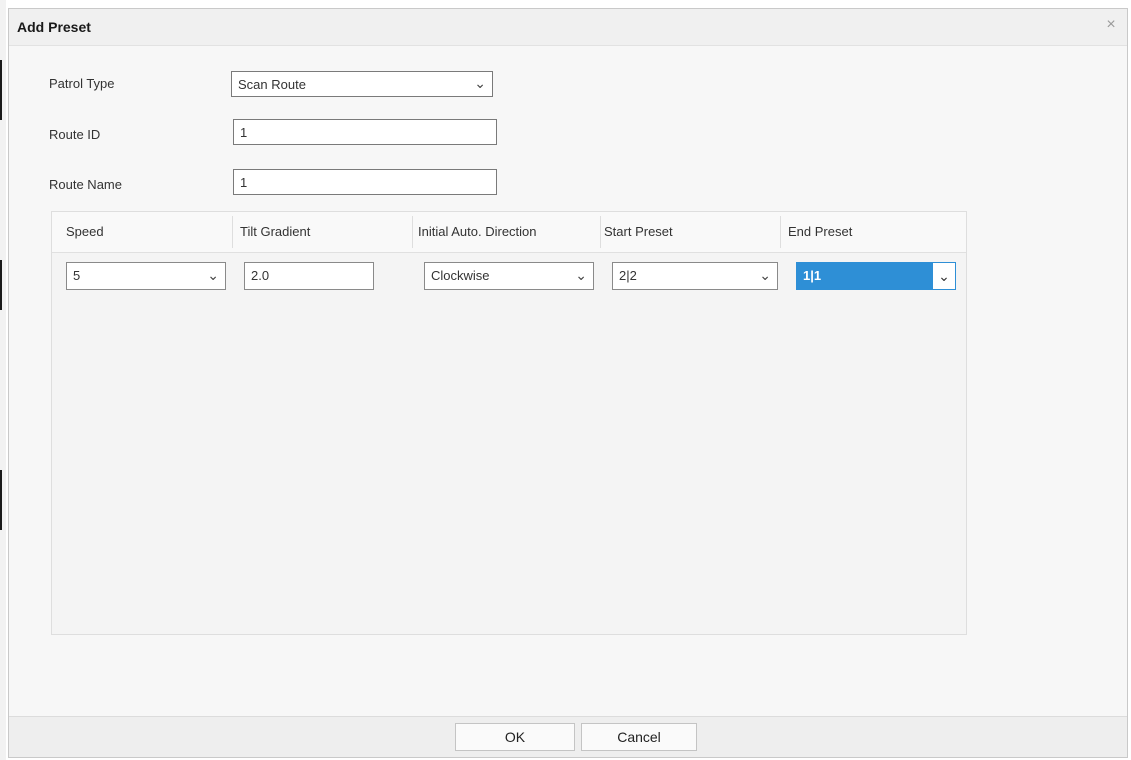  What do you see at coordinates (812, 275) in the screenshot?
I see `end-preset-value: 1|1` at bounding box center [812, 275].